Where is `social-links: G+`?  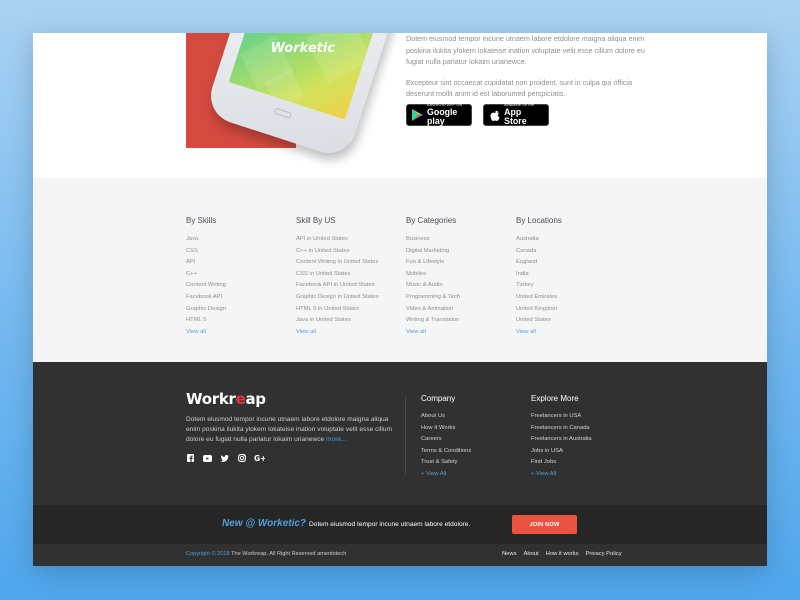
social-links: G+ is located at coordinates (226, 459).